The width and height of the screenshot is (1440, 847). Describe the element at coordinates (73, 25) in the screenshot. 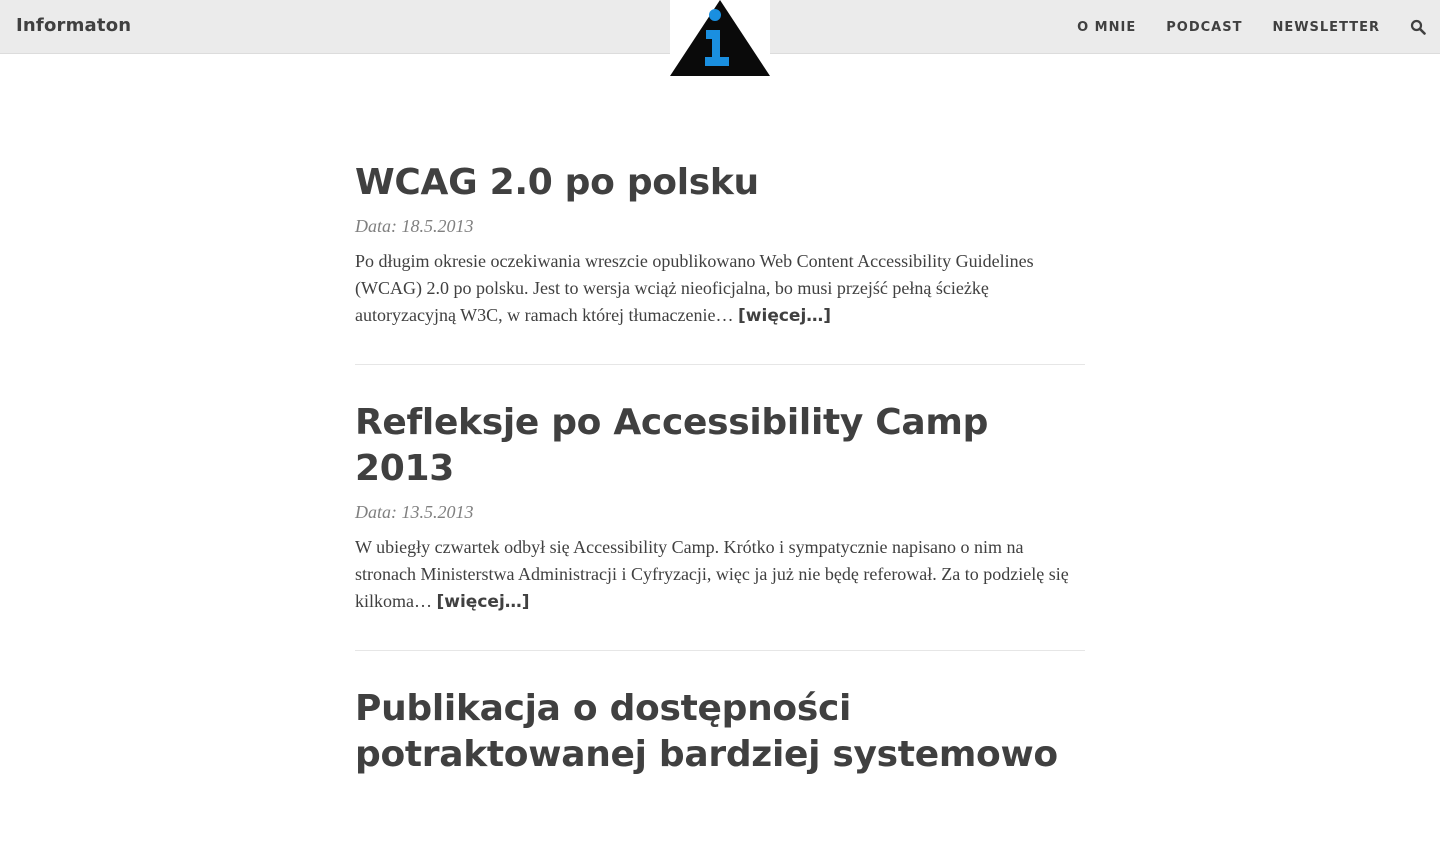

I see `site-brand-link: Informaton` at that location.